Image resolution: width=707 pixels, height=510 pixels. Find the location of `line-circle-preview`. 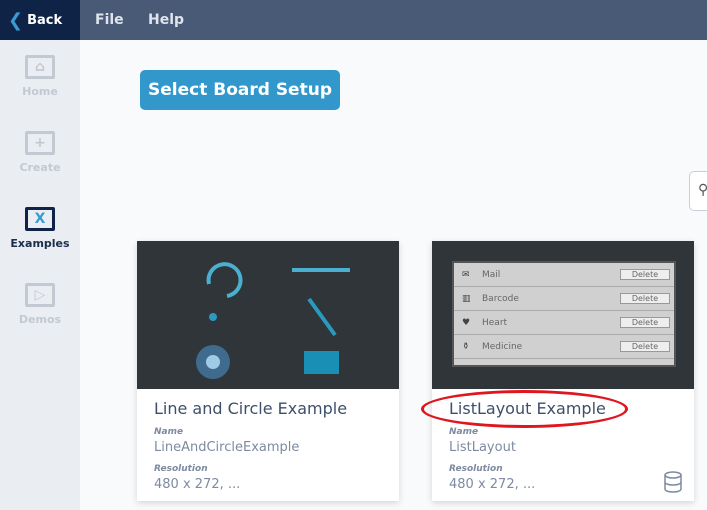

line-circle-preview is located at coordinates (273, 320).